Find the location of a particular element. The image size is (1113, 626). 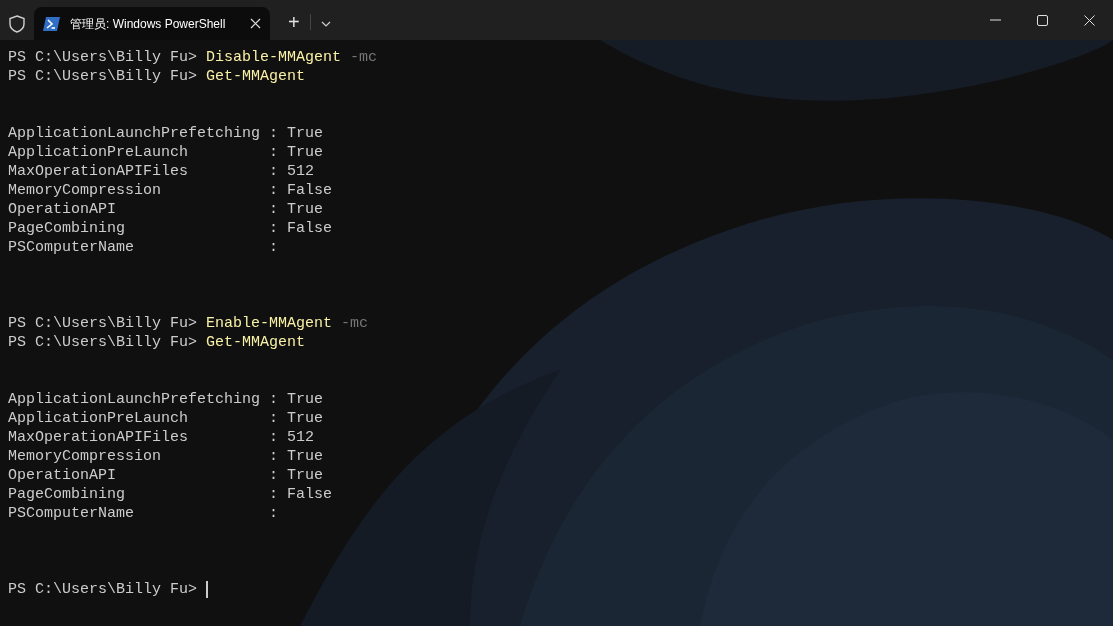

close-icon is located at coordinates (255, 23).